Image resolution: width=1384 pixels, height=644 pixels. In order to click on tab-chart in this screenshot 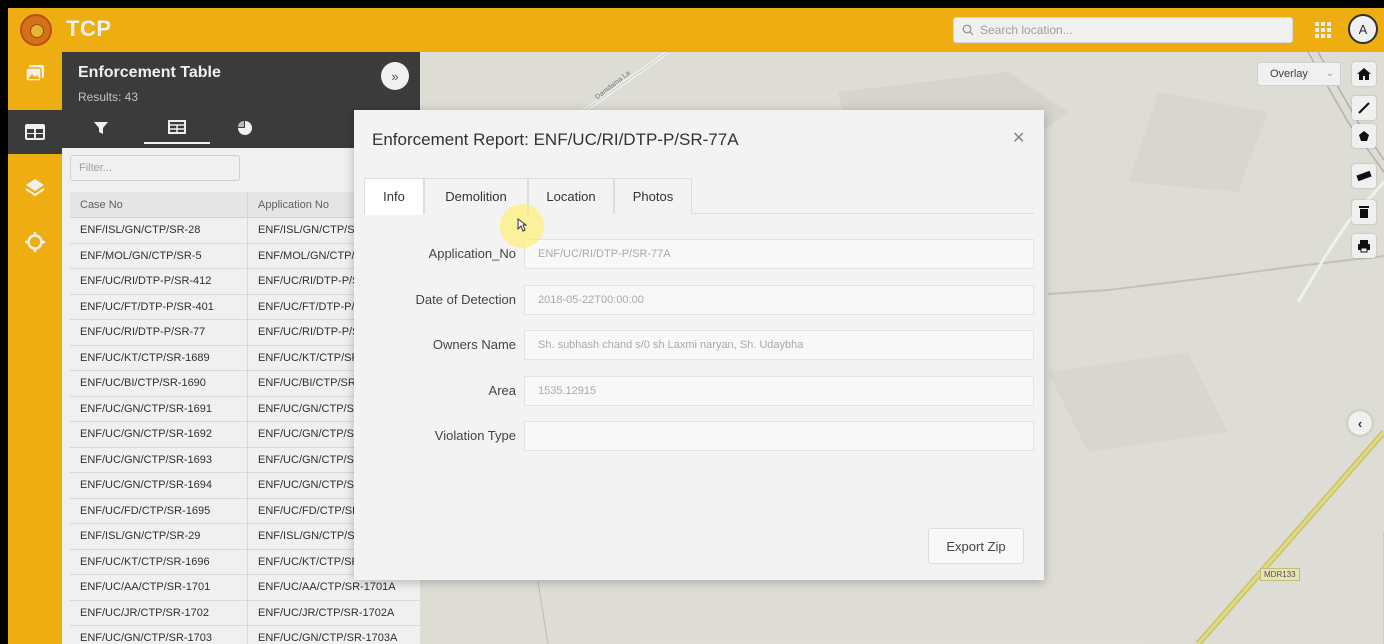, I will do `click(245, 128)`.